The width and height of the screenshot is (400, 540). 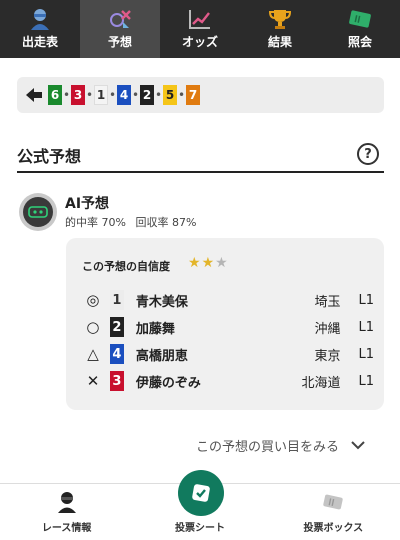 What do you see at coordinates (199, 19) in the screenshot?
I see `chart-icon` at bounding box center [199, 19].